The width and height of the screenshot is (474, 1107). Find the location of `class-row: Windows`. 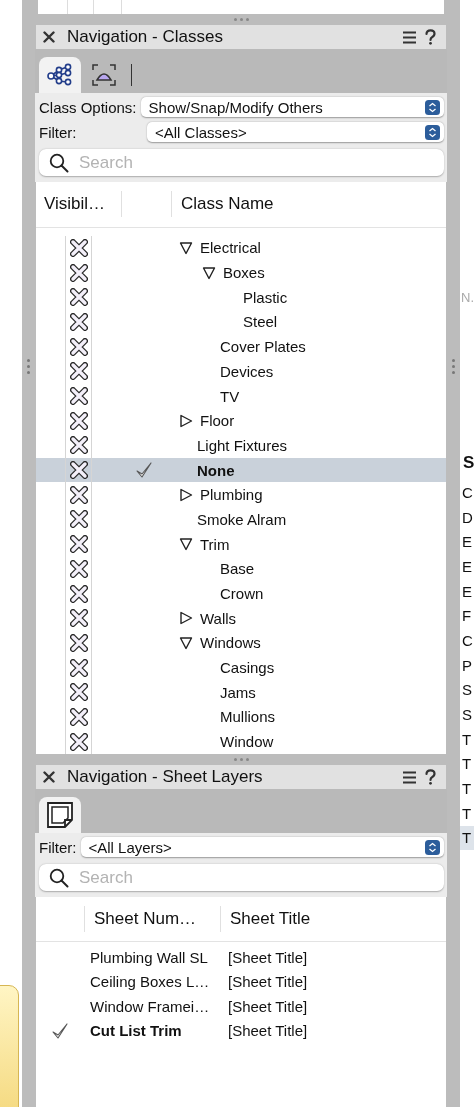

class-row: Windows is located at coordinates (241, 643).